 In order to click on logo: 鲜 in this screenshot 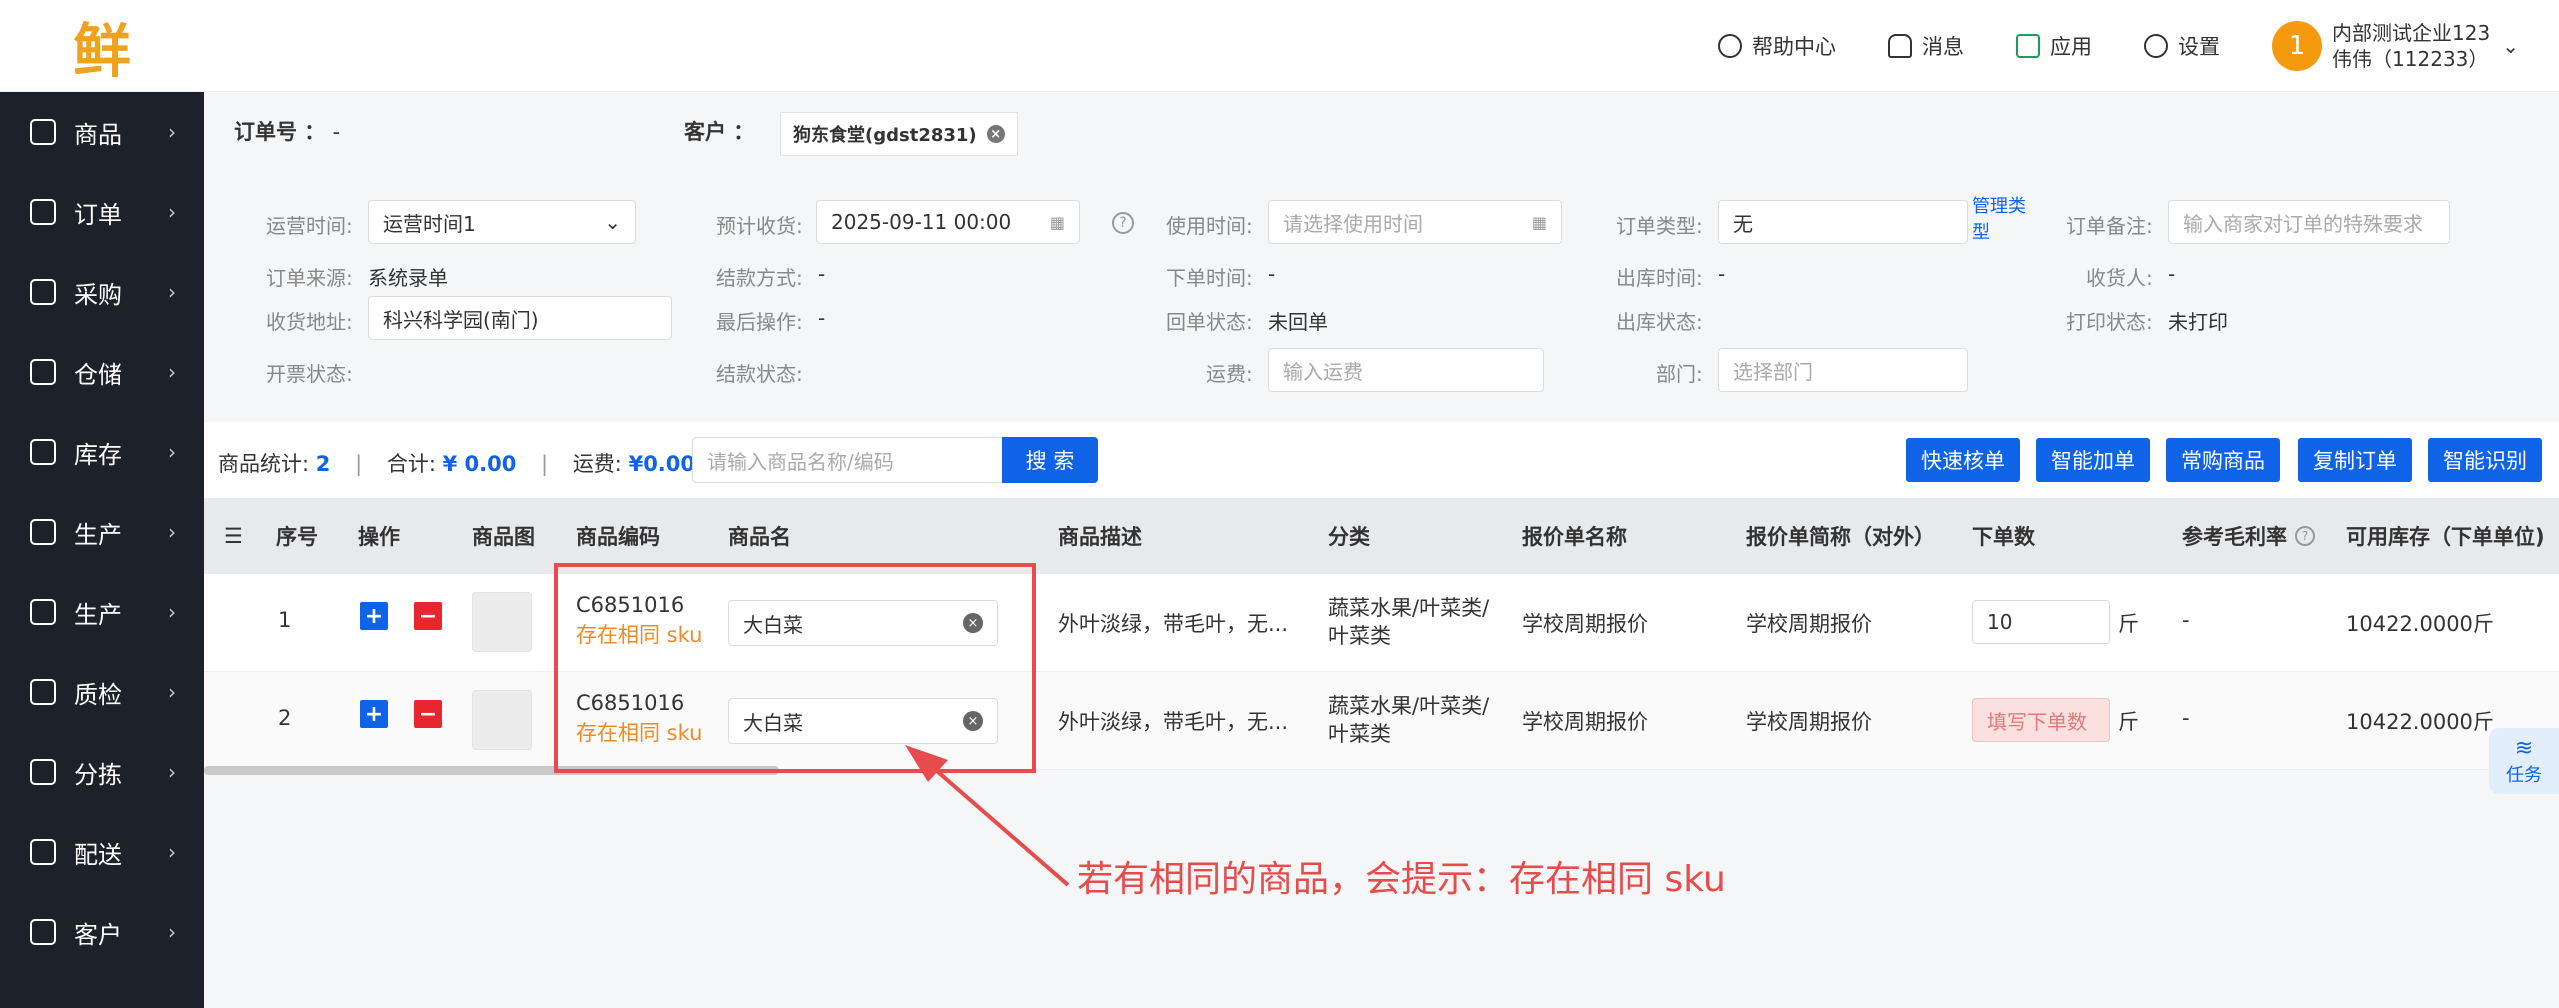, I will do `click(102, 46)`.